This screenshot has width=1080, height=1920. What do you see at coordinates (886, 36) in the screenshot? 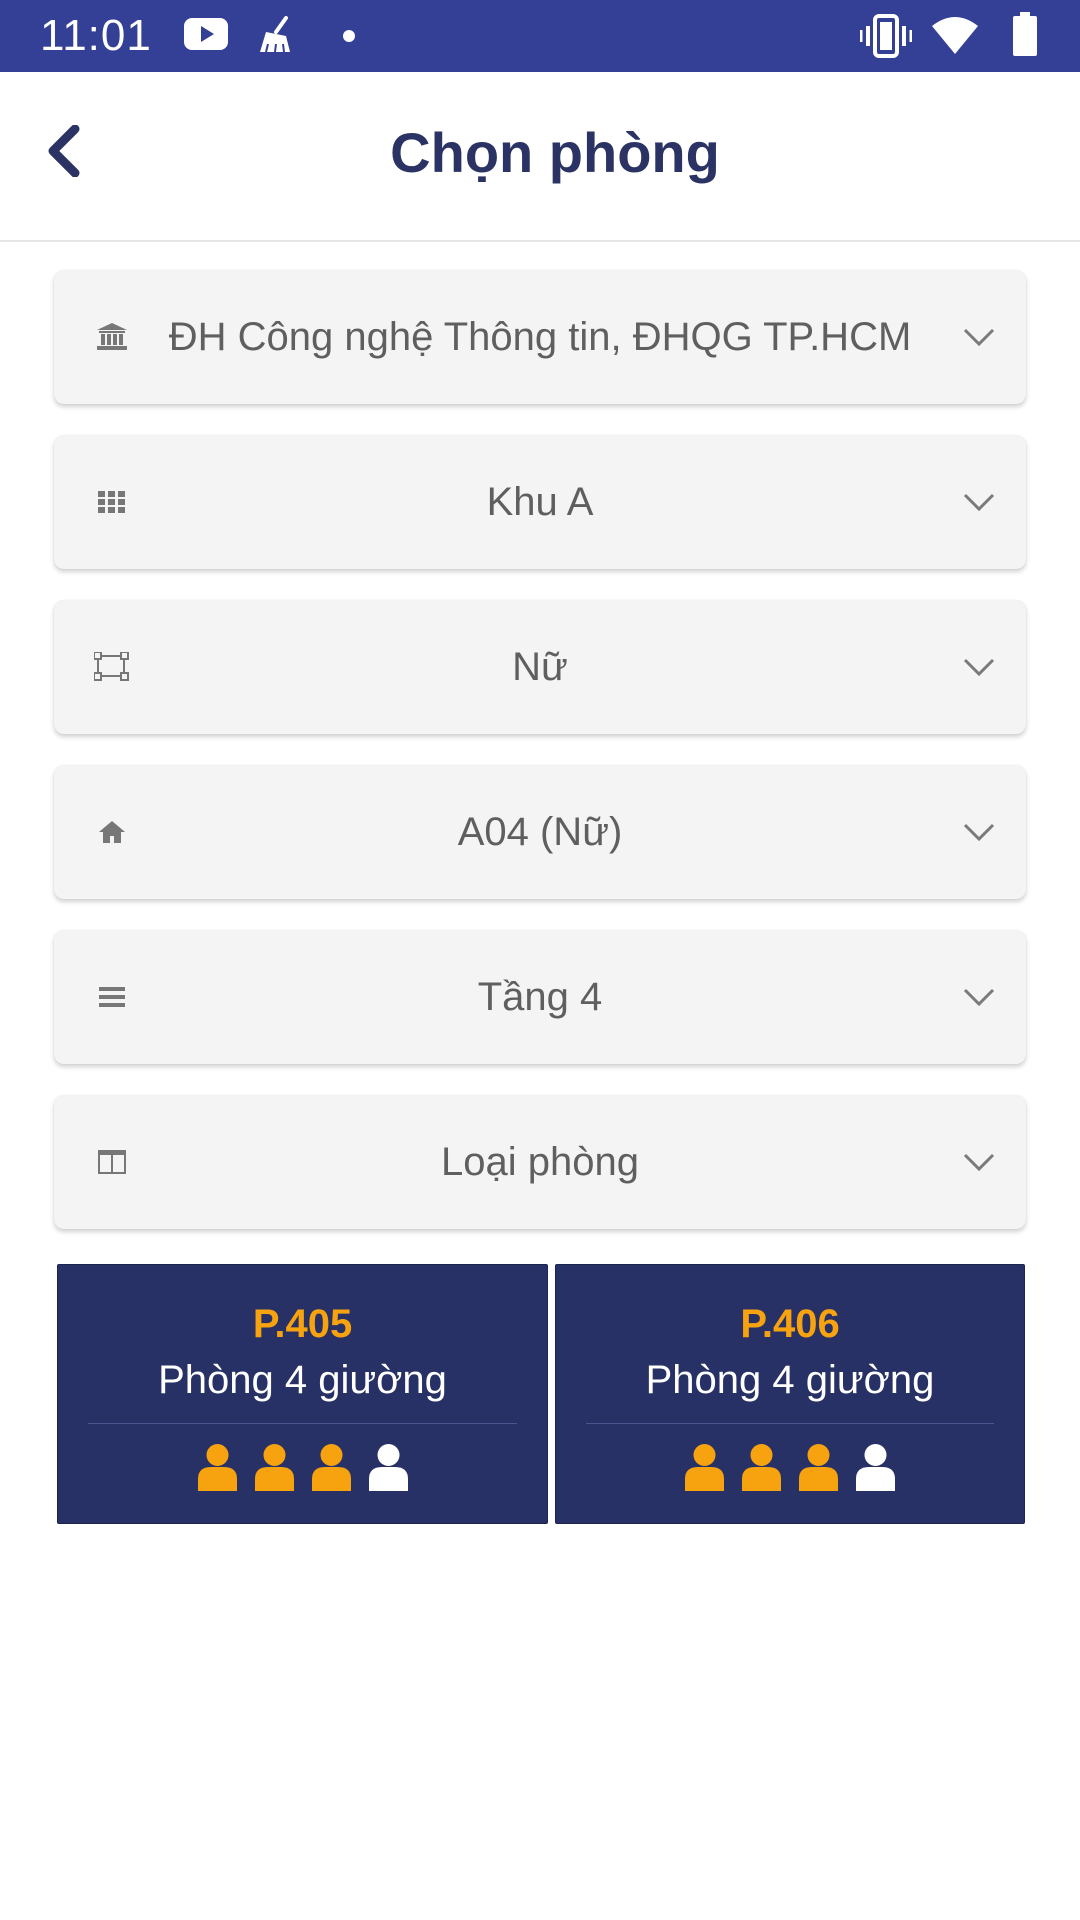
I see `vibrate-icon` at bounding box center [886, 36].